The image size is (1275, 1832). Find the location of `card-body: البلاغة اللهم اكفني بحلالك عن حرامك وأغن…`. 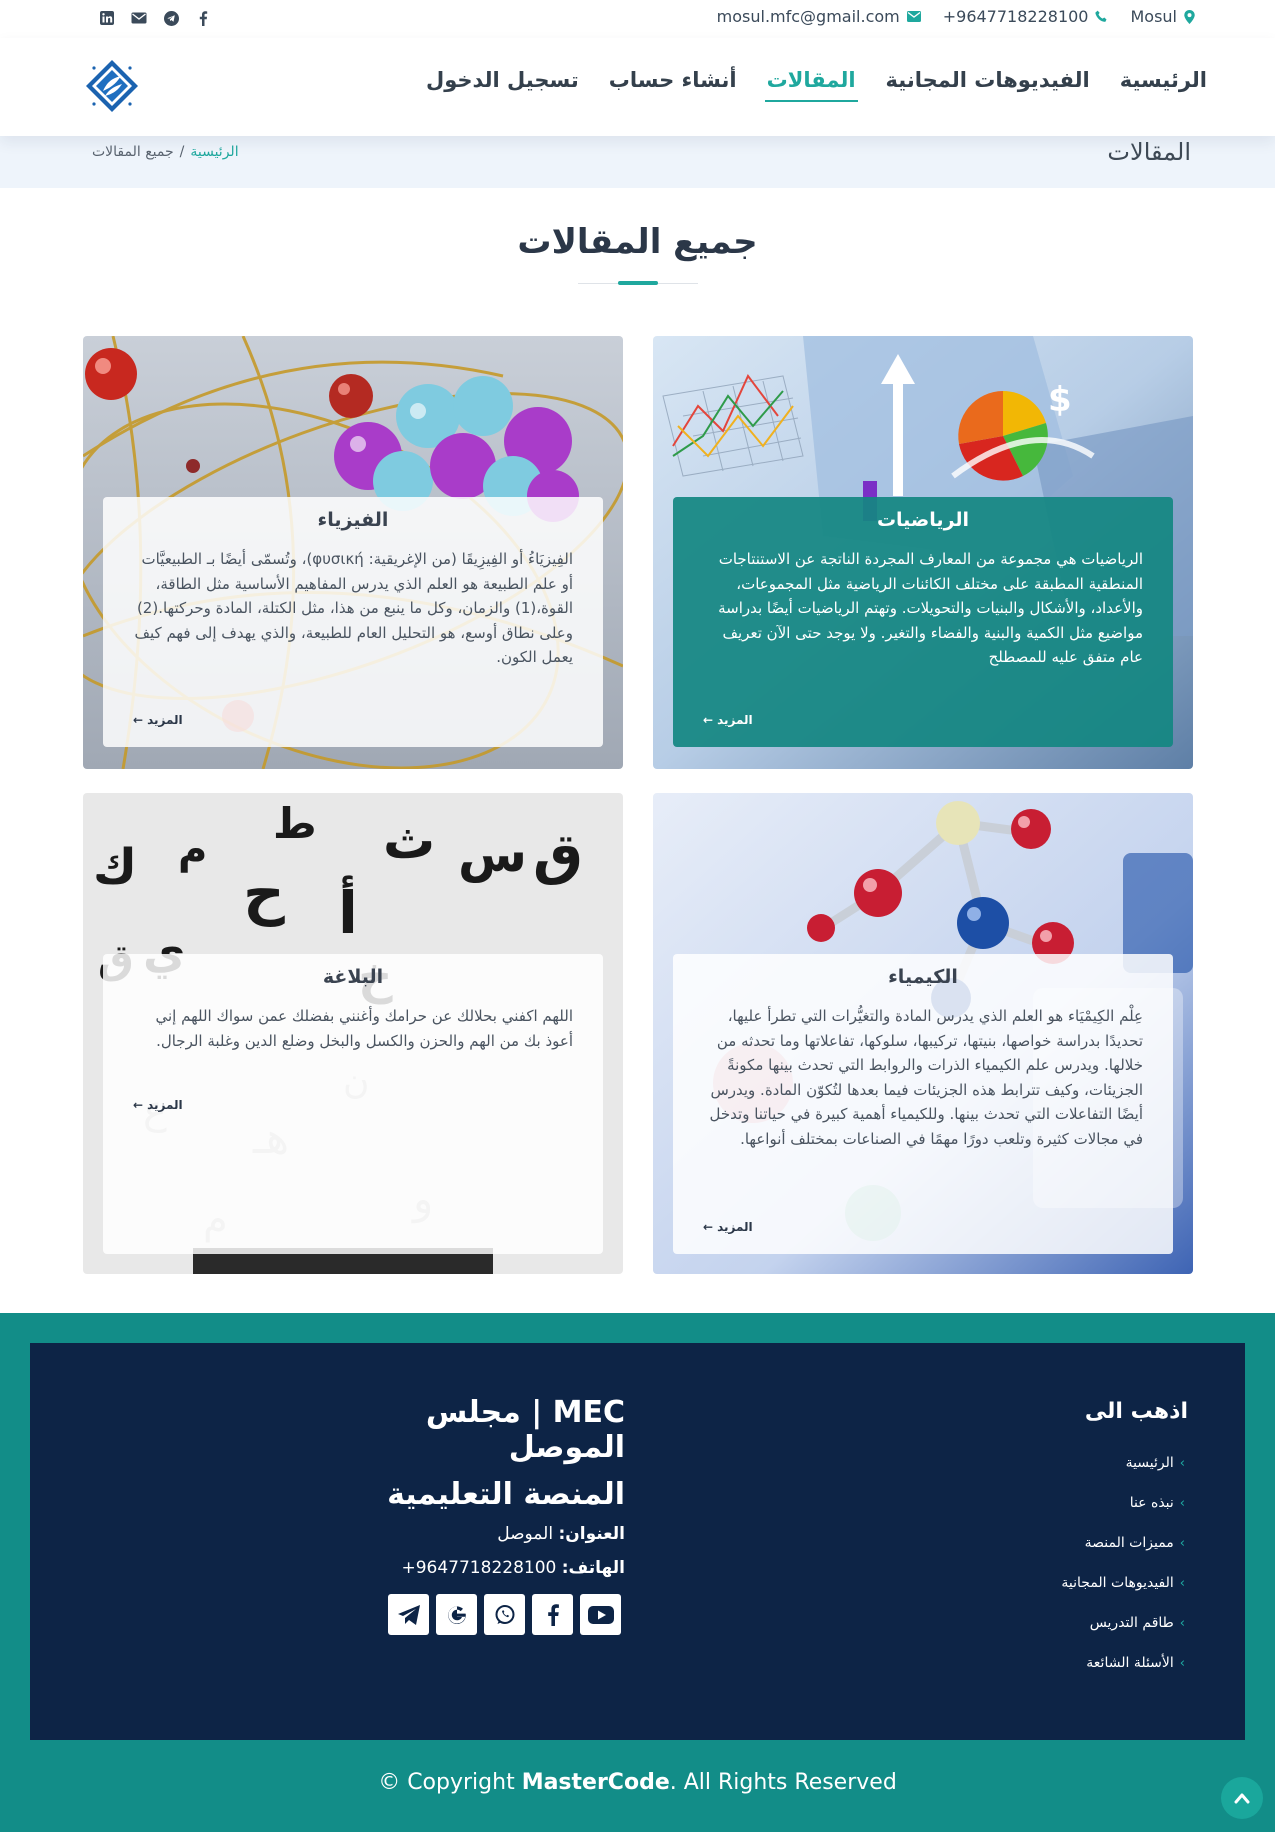

card-body: البلاغة اللهم اكفني بحلالك عن حرامك وأغن… is located at coordinates (353, 1104).